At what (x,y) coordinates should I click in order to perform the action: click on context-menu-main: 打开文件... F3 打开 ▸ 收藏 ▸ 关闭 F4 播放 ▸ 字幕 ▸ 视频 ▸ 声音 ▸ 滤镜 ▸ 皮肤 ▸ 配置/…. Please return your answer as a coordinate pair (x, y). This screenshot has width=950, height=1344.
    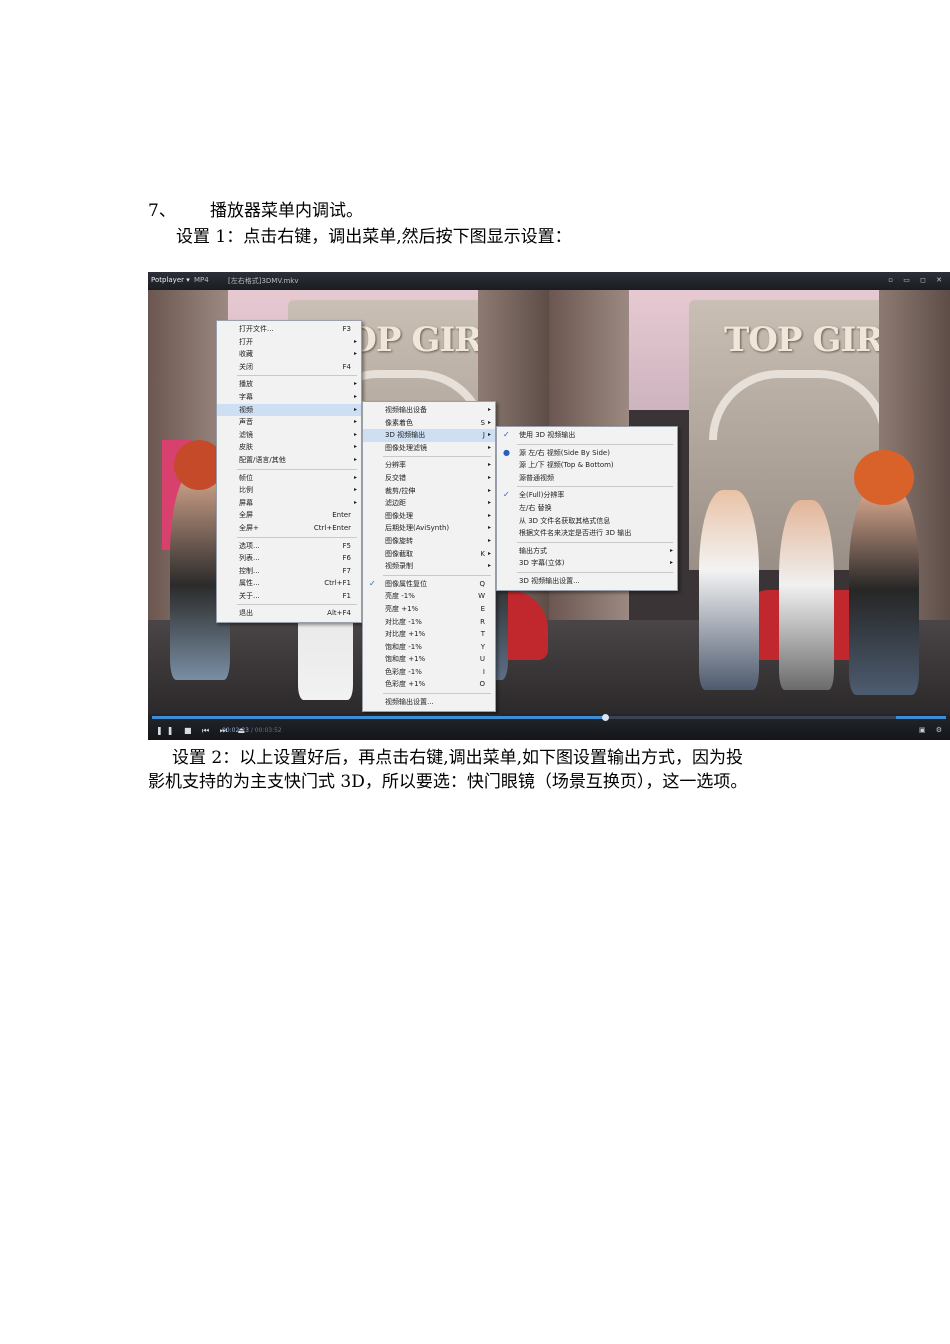
    Looking at the image, I should click on (289, 472).